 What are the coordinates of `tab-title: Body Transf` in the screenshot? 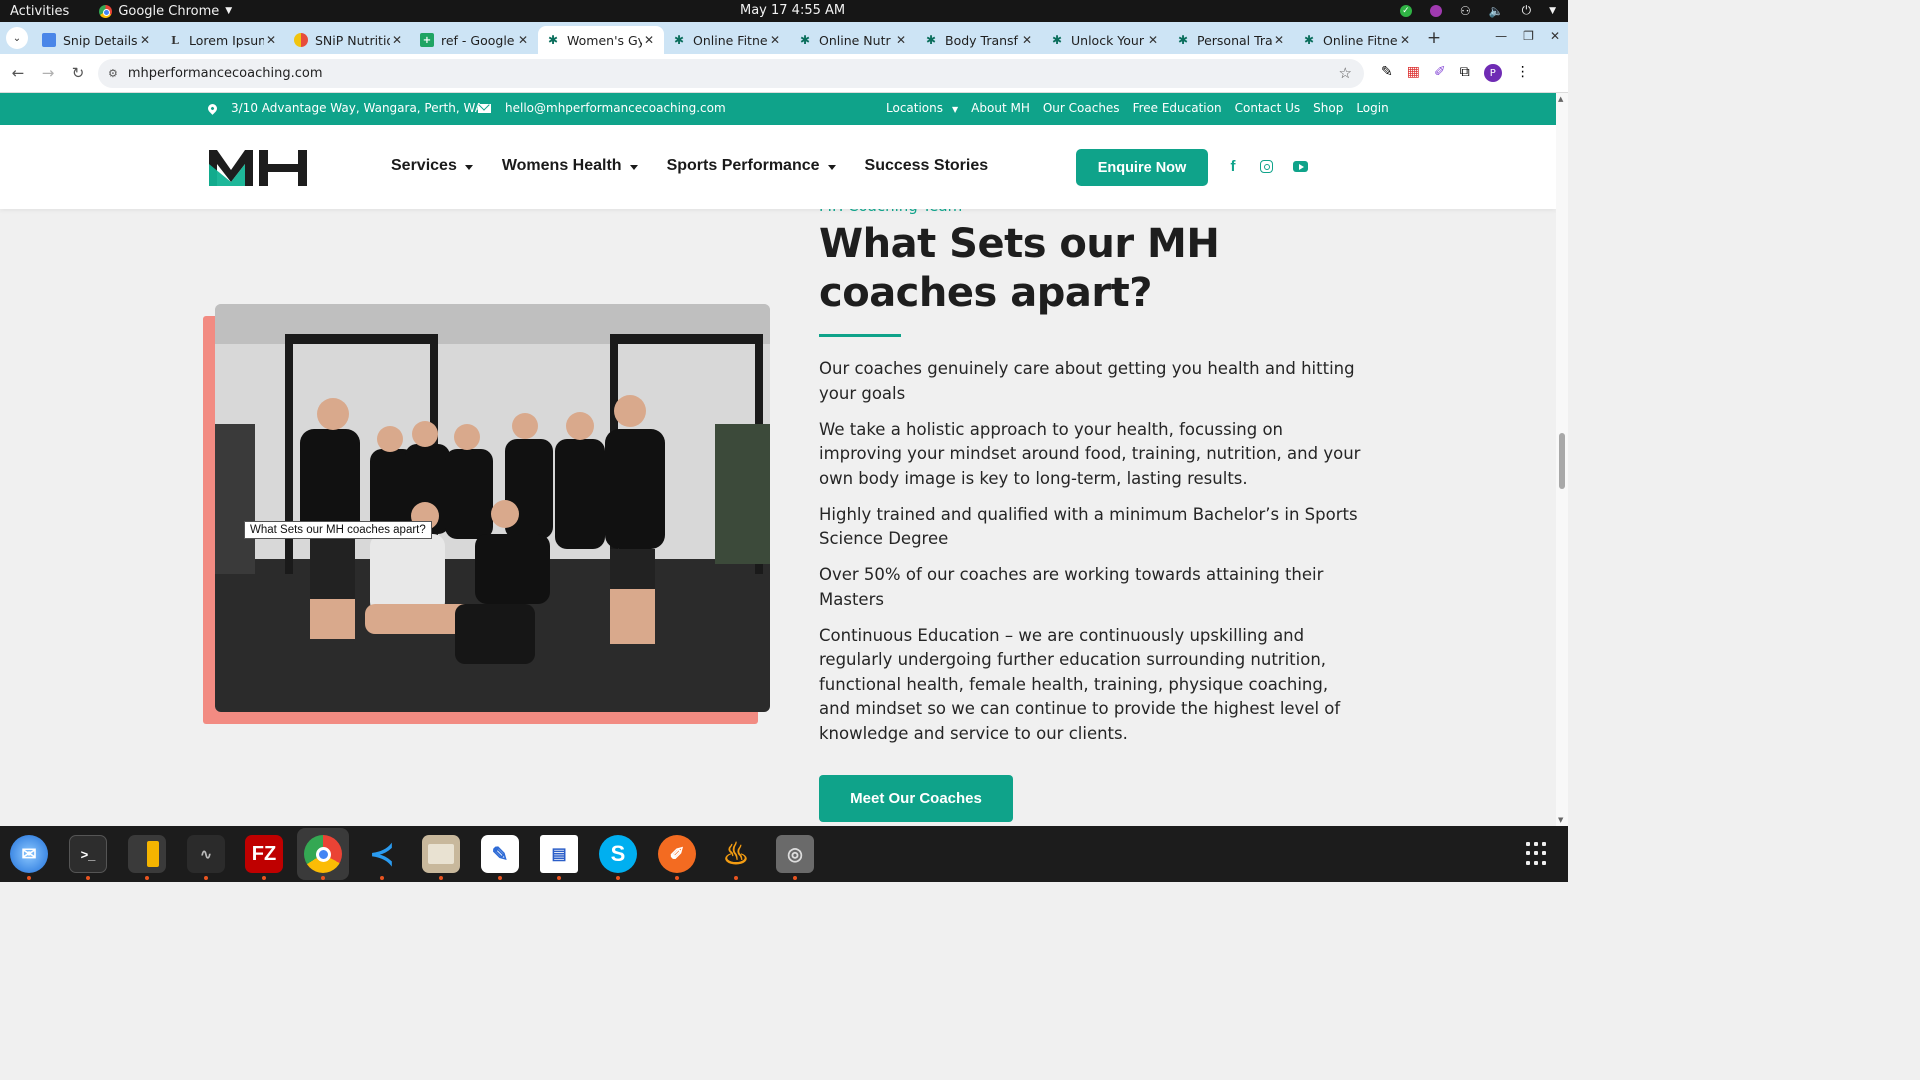 It's located at (981, 40).